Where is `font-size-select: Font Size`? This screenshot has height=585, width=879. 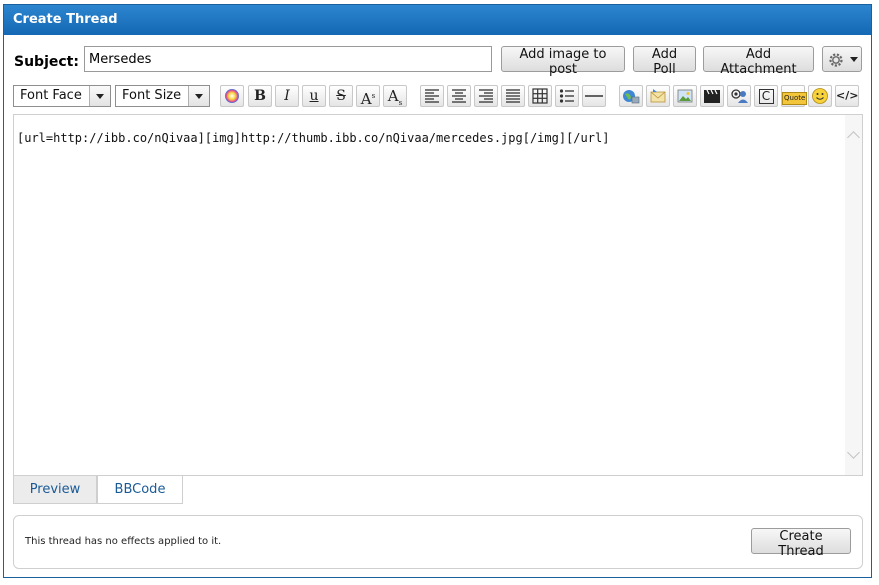 font-size-select: Font Size is located at coordinates (162, 96).